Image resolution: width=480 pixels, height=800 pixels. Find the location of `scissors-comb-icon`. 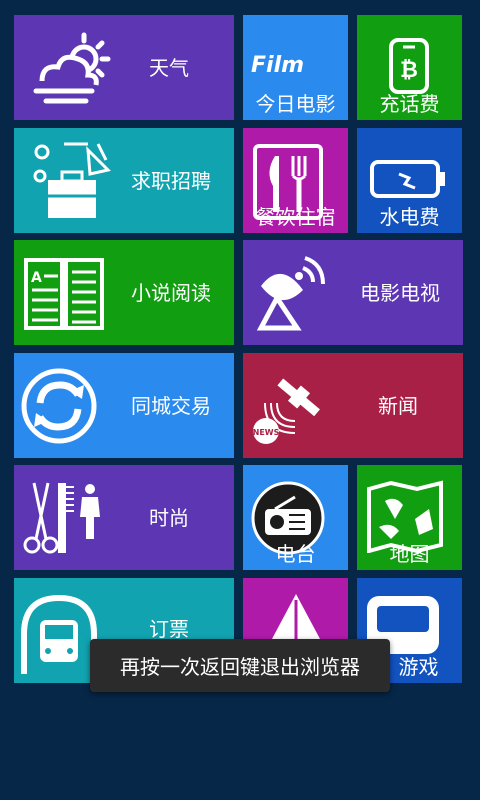

scissors-comb-icon is located at coordinates (61, 518).